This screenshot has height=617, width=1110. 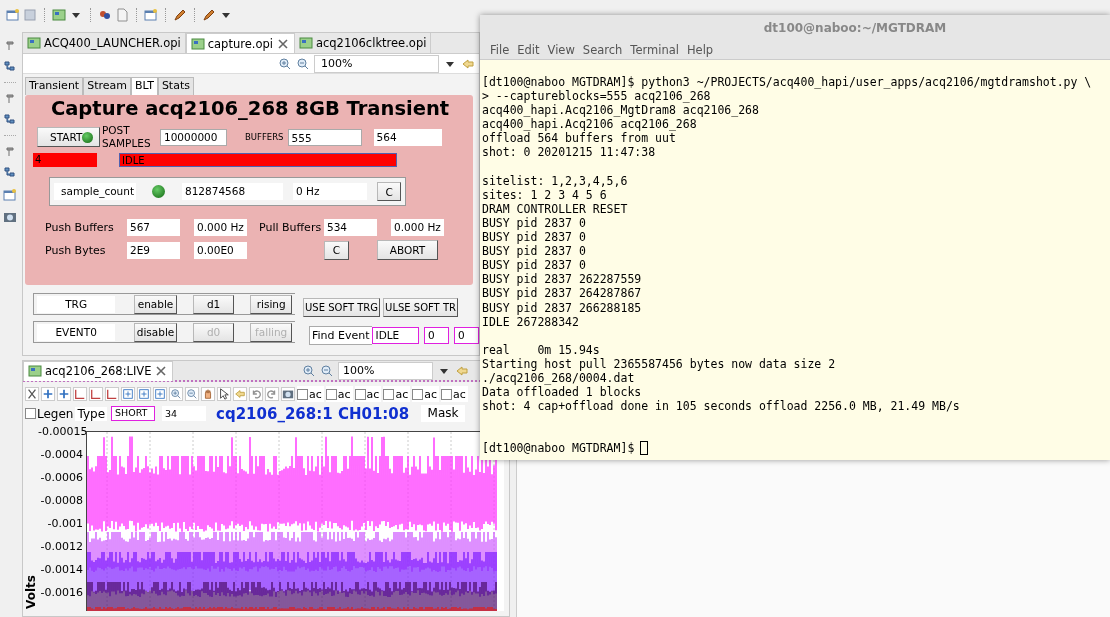 What do you see at coordinates (250, 109) in the screenshot?
I see `panel-title: Capture acq2106_268 8GB Transient` at bounding box center [250, 109].